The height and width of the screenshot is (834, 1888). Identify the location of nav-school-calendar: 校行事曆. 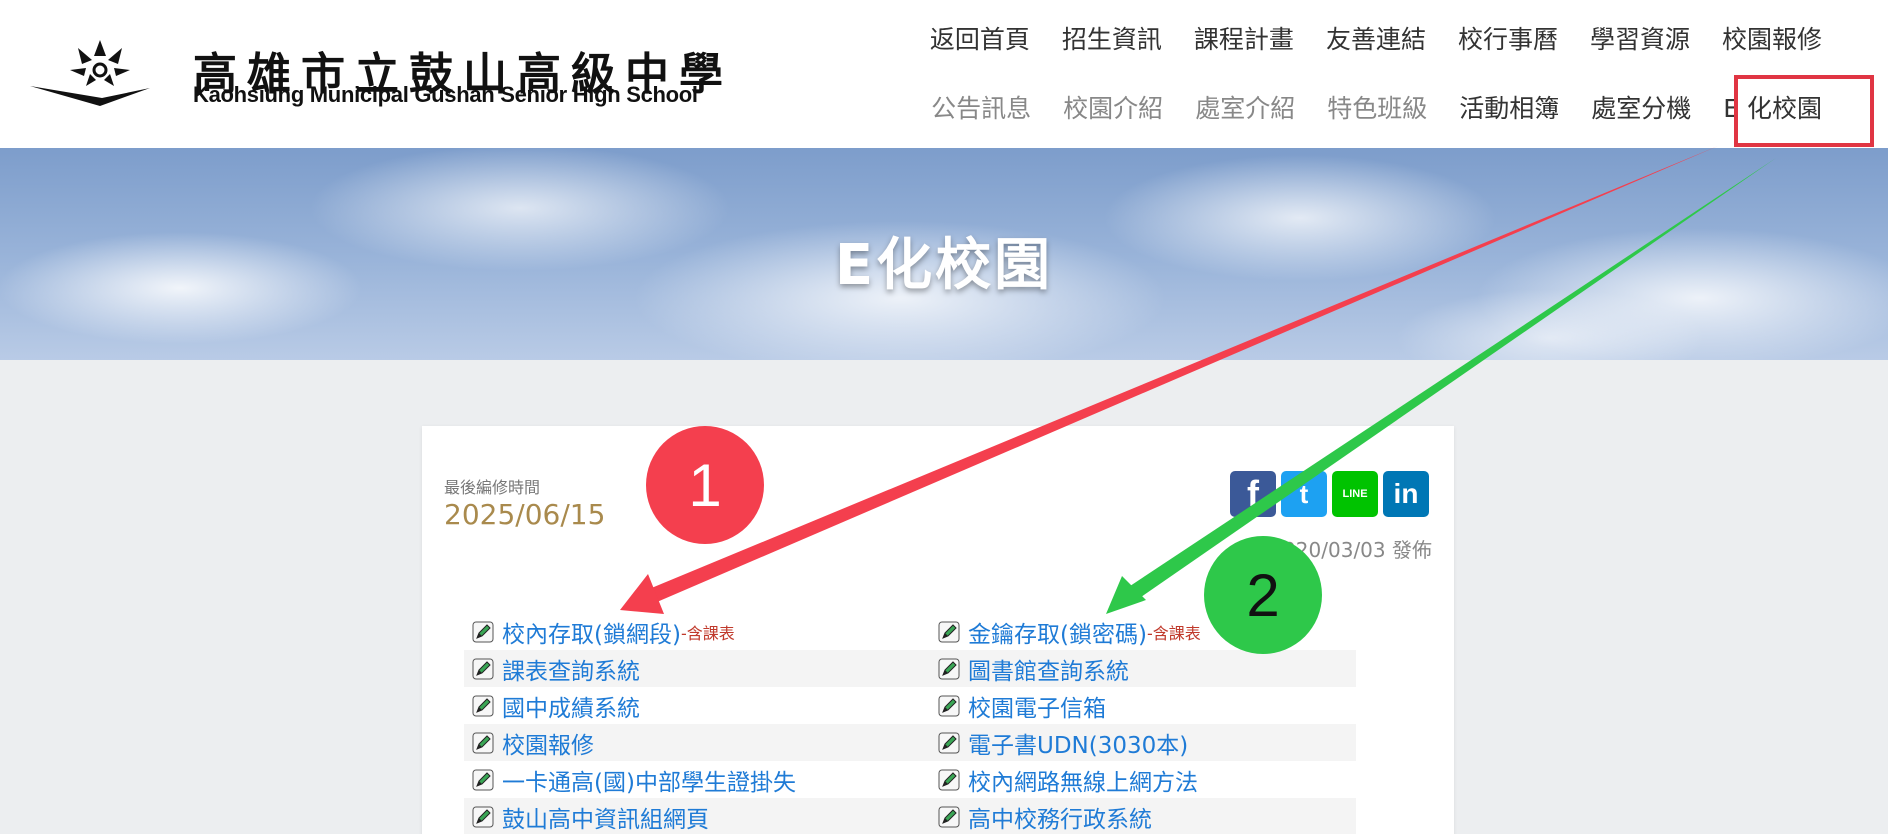
(1508, 40).